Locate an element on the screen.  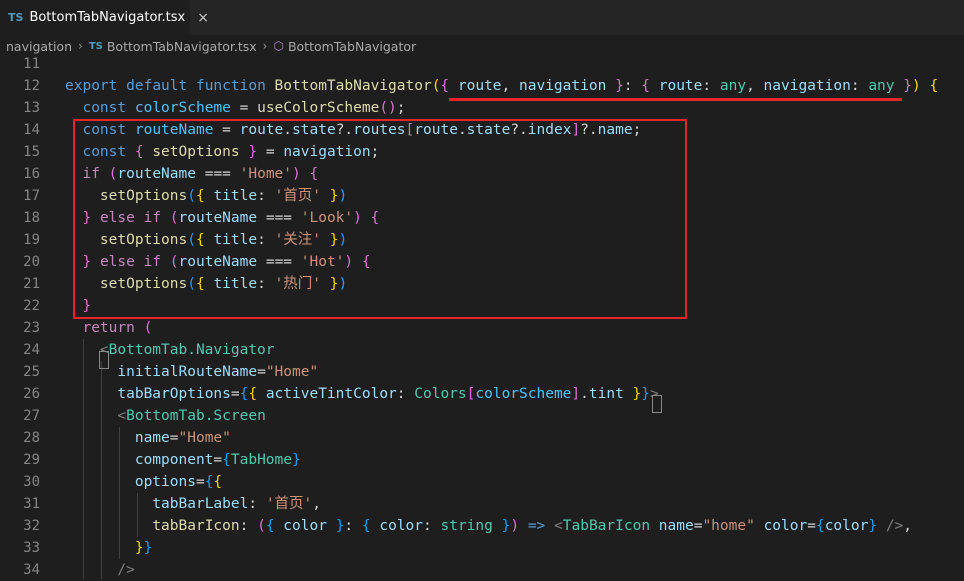
breadcrumb-file: BottomTabNavigator.tsx is located at coordinates (182, 46).